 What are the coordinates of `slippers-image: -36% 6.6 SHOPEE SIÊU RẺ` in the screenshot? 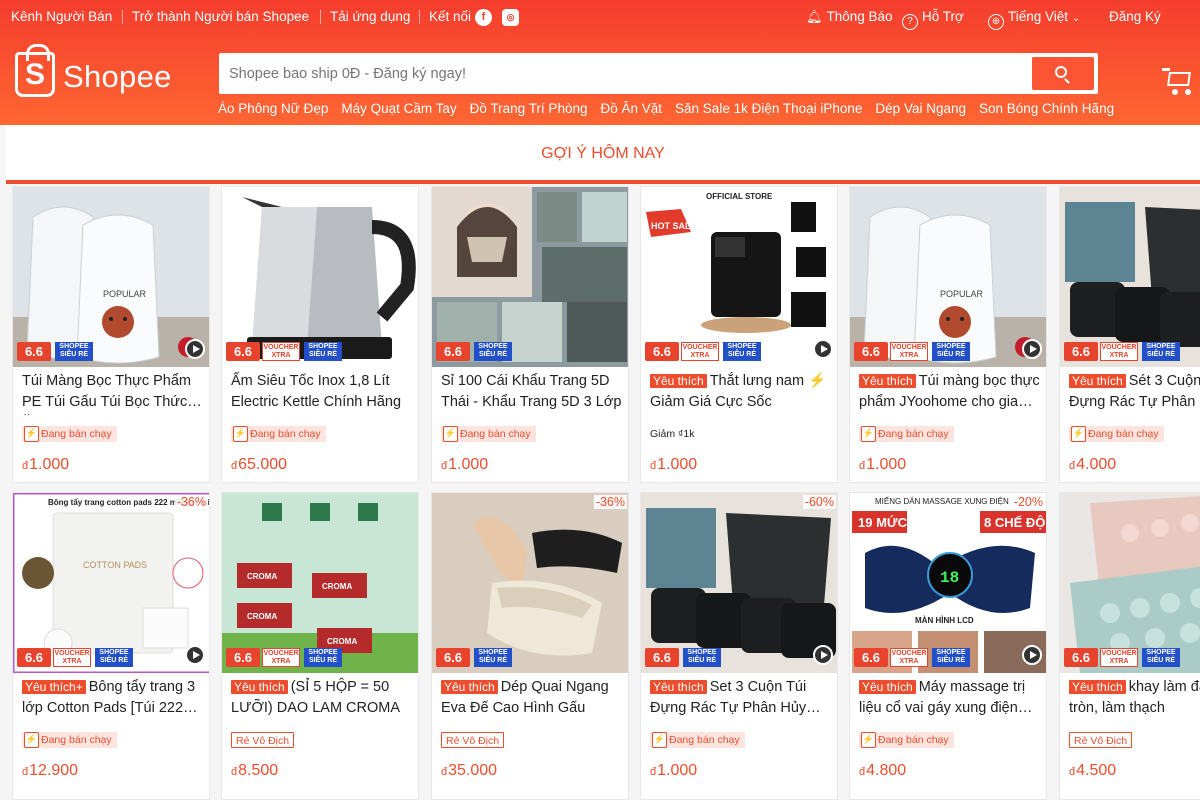 It's located at (530, 583).